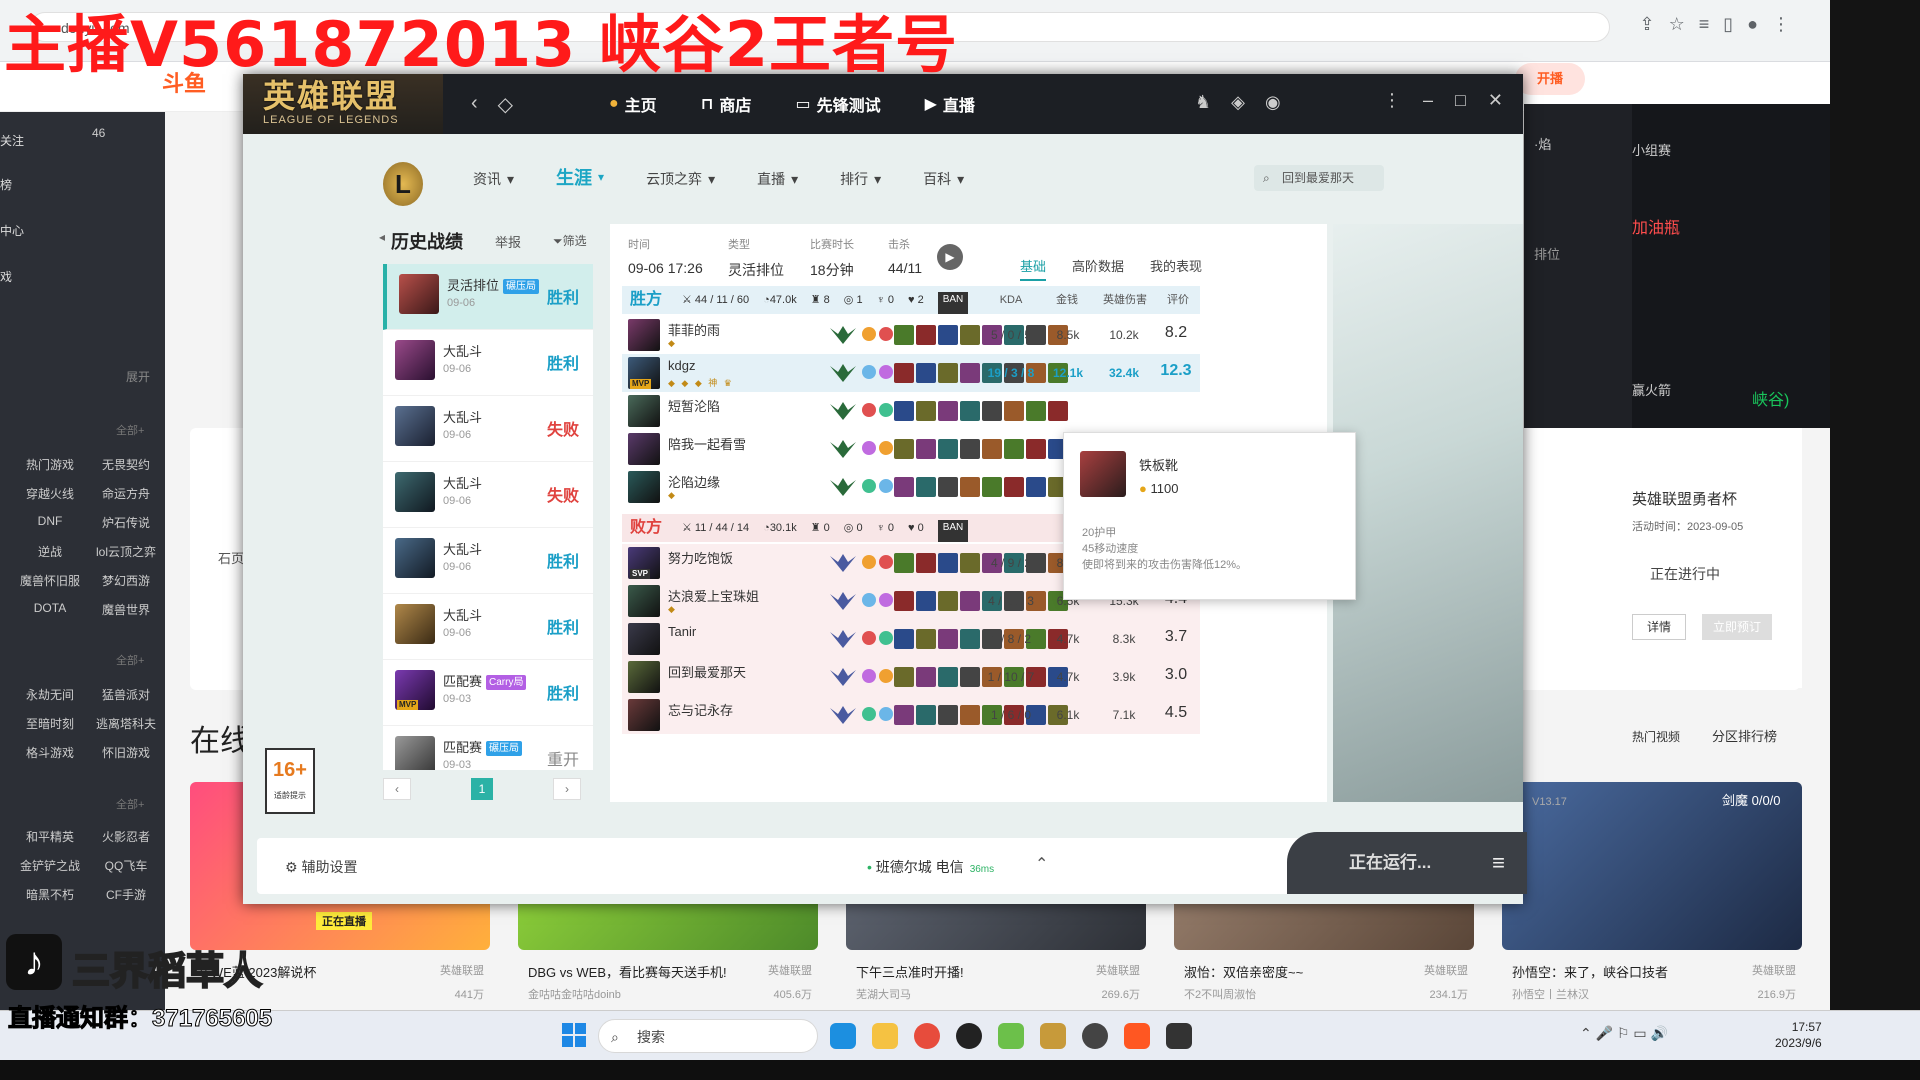 This screenshot has width=1920, height=1080. I want to click on lol-taskbar-icon, so click(1053, 1036).